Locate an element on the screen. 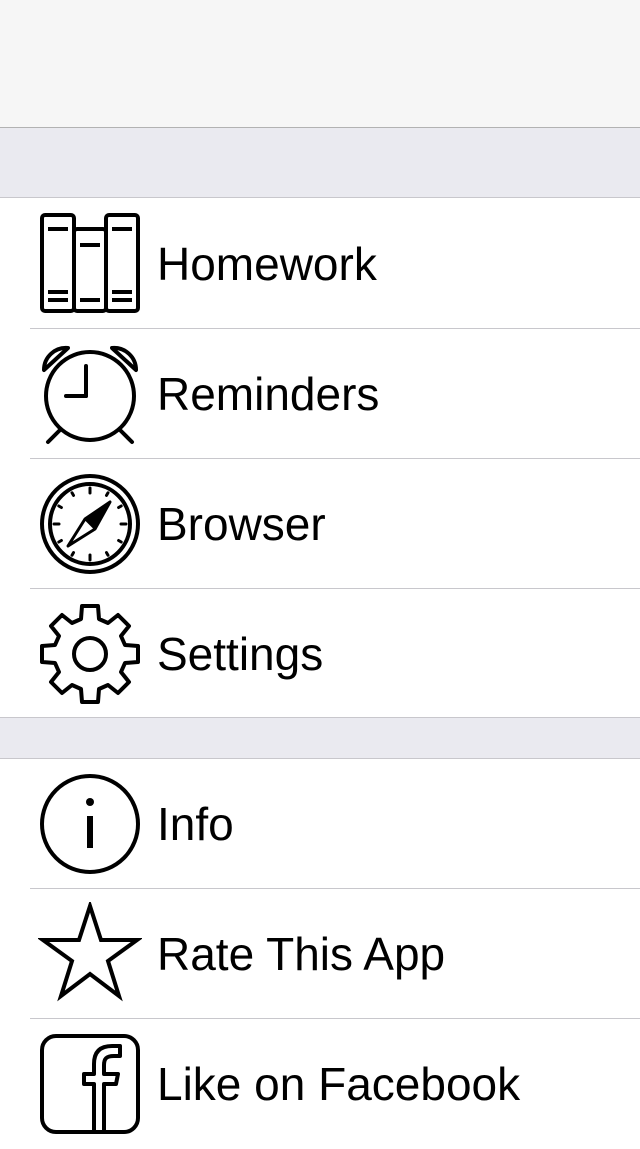 The image size is (640, 1149). navigation-bar is located at coordinates (320, 64).